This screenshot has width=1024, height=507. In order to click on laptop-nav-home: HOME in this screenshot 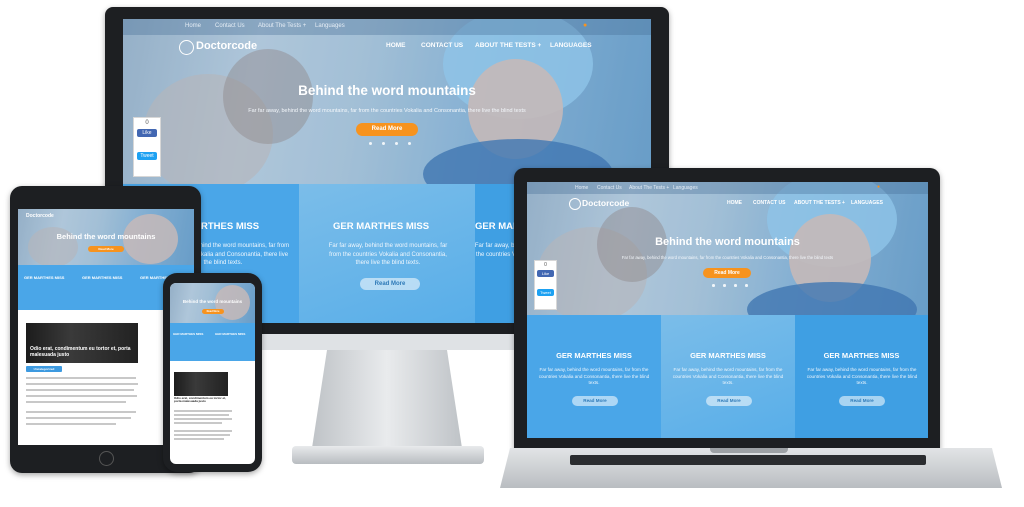, I will do `click(734, 203)`.